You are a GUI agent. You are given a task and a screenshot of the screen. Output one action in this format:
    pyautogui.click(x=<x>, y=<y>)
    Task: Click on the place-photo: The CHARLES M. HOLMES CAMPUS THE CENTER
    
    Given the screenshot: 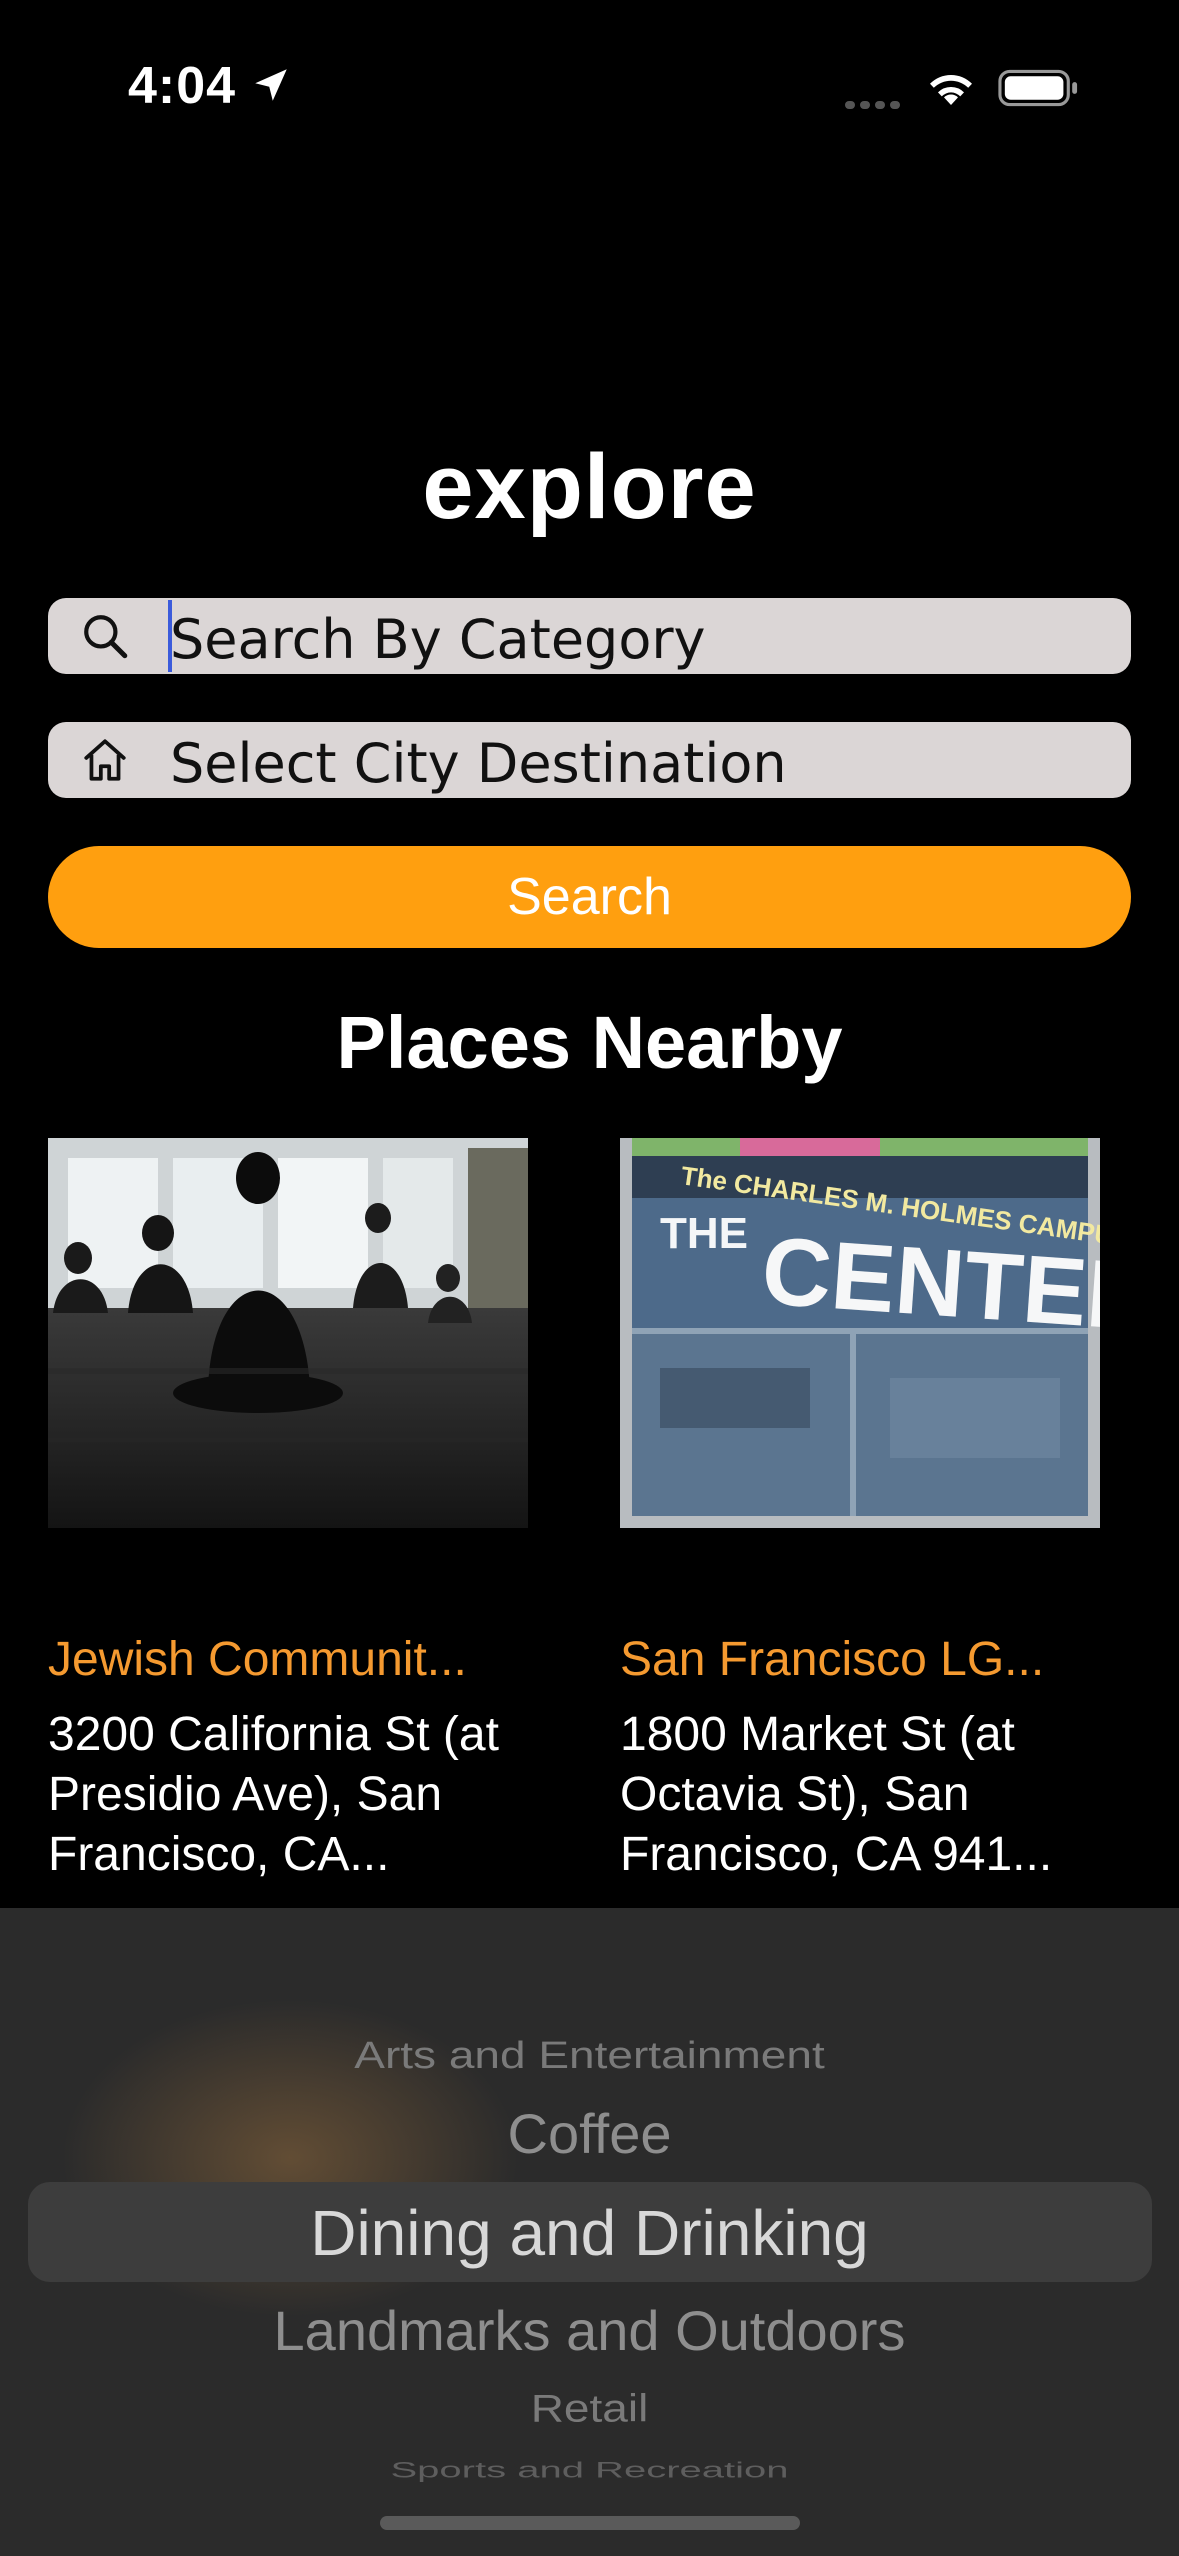 What is the action you would take?
    pyautogui.click(x=860, y=1333)
    